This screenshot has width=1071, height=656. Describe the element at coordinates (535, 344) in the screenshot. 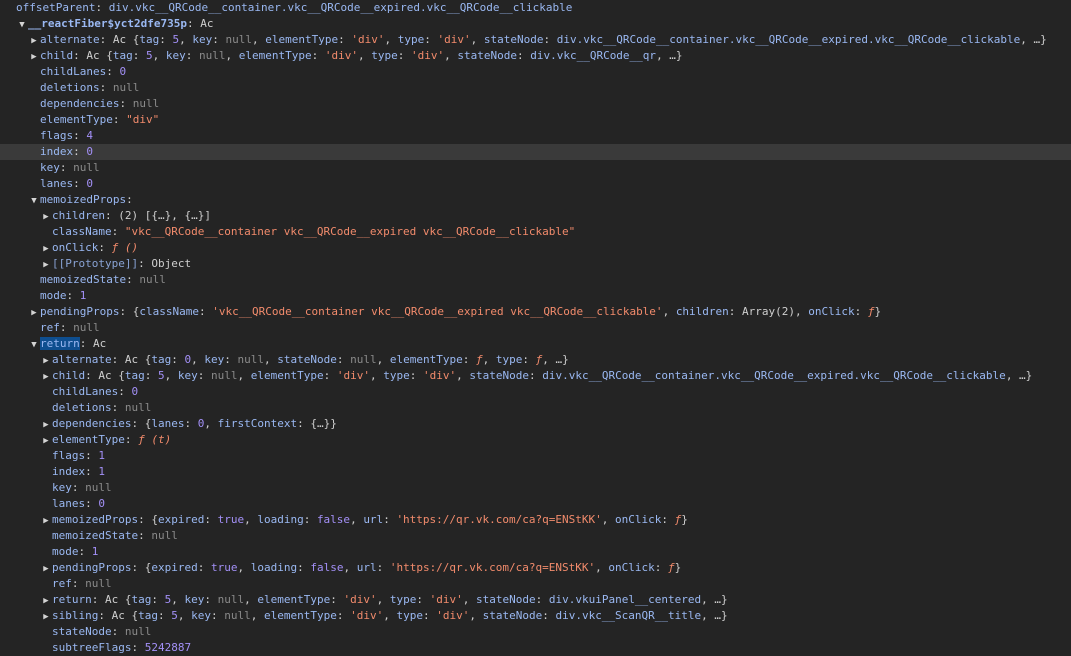

I see `tree-row: ▼ return: Ac` at that location.